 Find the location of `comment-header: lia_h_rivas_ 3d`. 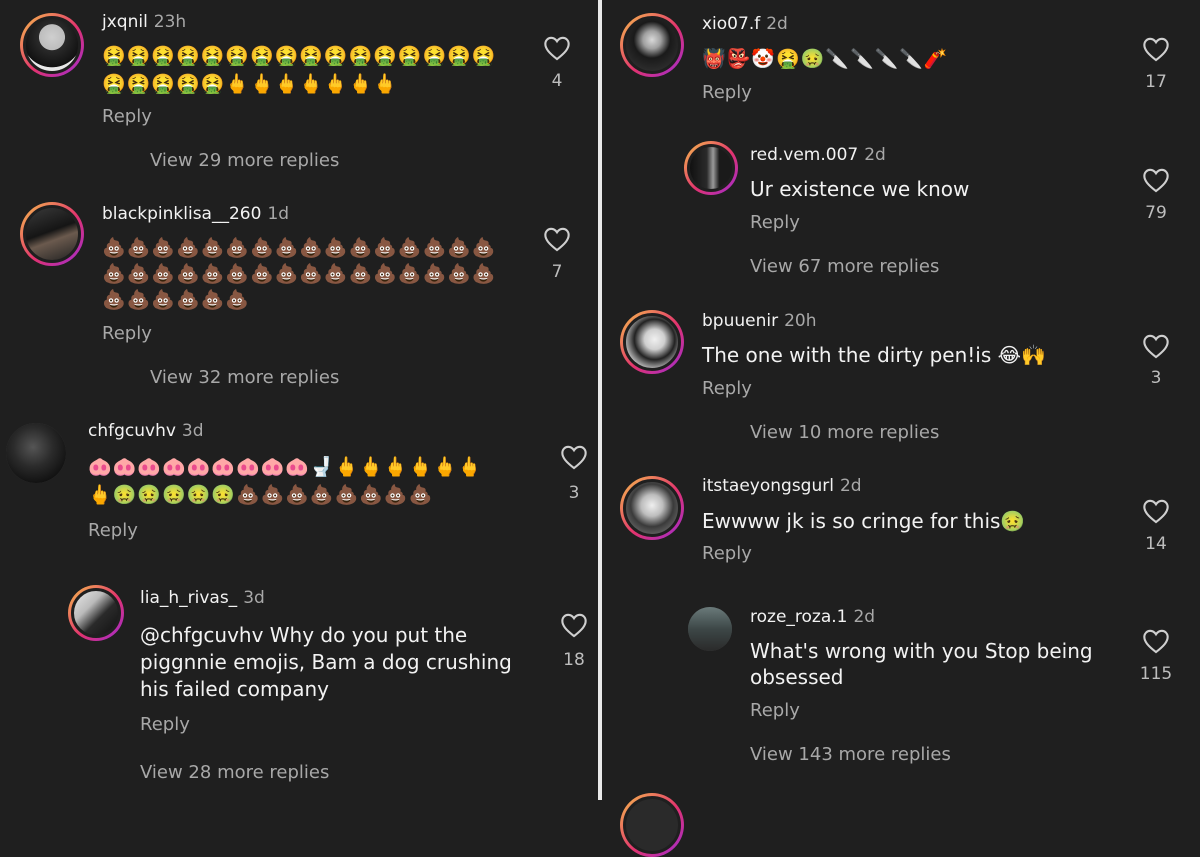

comment-header: lia_h_rivas_ 3d is located at coordinates (202, 598).